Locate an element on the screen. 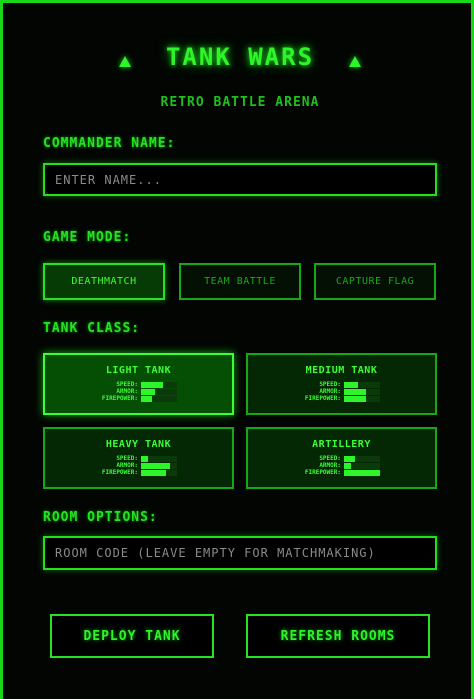 Image resolution: width=474 pixels, height=699 pixels. class-name: HEAVY TANK is located at coordinates (138, 444).